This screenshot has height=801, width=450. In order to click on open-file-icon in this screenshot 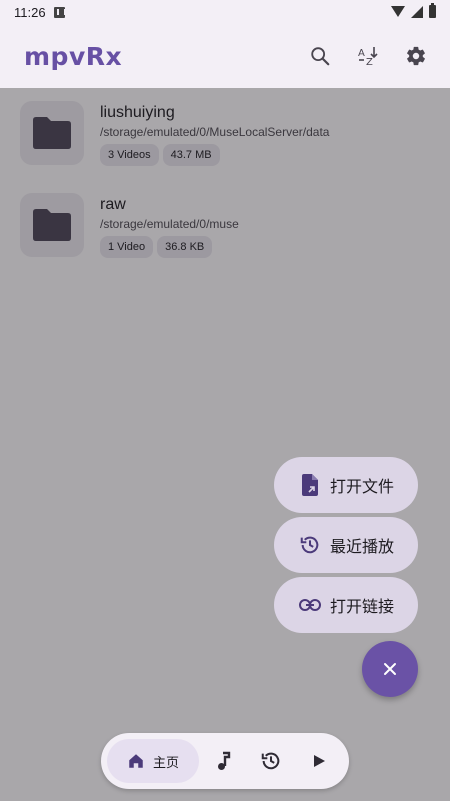, I will do `click(310, 485)`.